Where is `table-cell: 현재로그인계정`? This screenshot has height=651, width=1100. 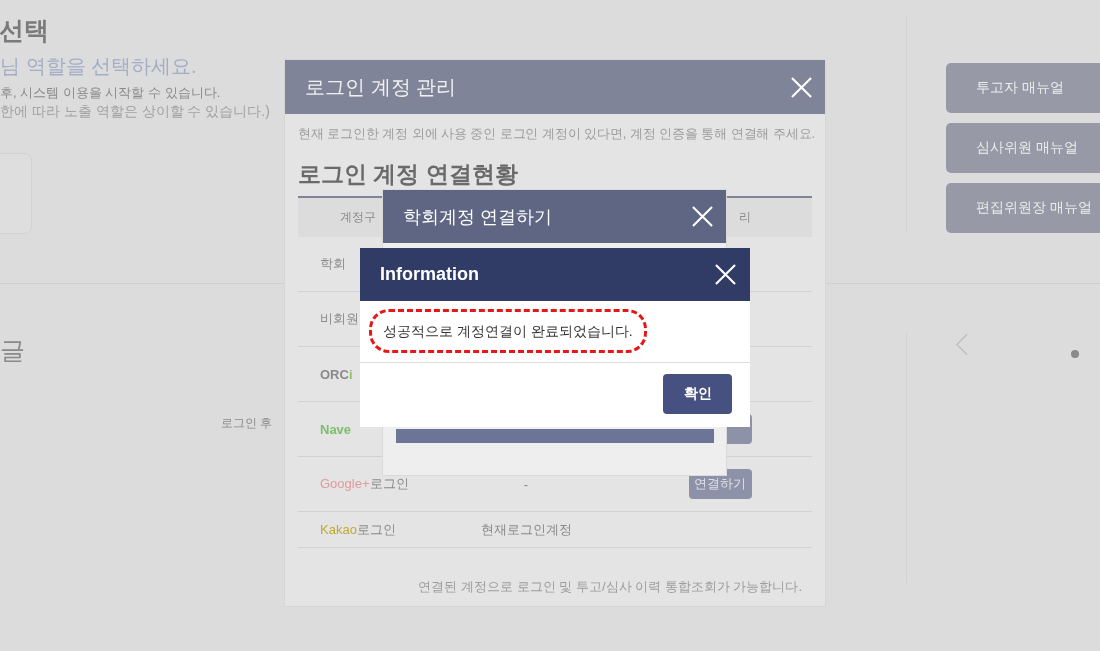 table-cell: 현재로그인계정 is located at coordinates (526, 529).